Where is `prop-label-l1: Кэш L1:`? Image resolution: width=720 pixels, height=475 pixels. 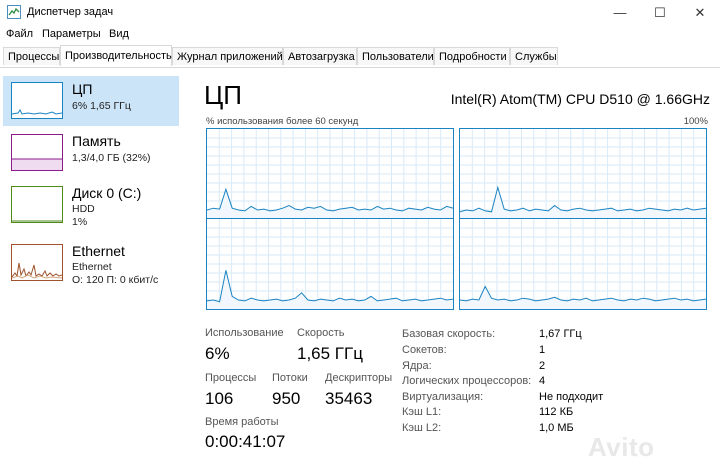
prop-label-l1: Кэш L1: is located at coordinates (422, 412).